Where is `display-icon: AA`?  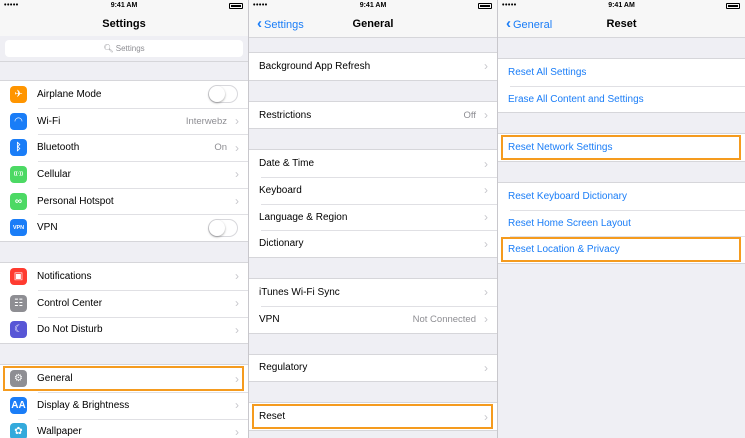
display-icon: AA is located at coordinates (18, 405).